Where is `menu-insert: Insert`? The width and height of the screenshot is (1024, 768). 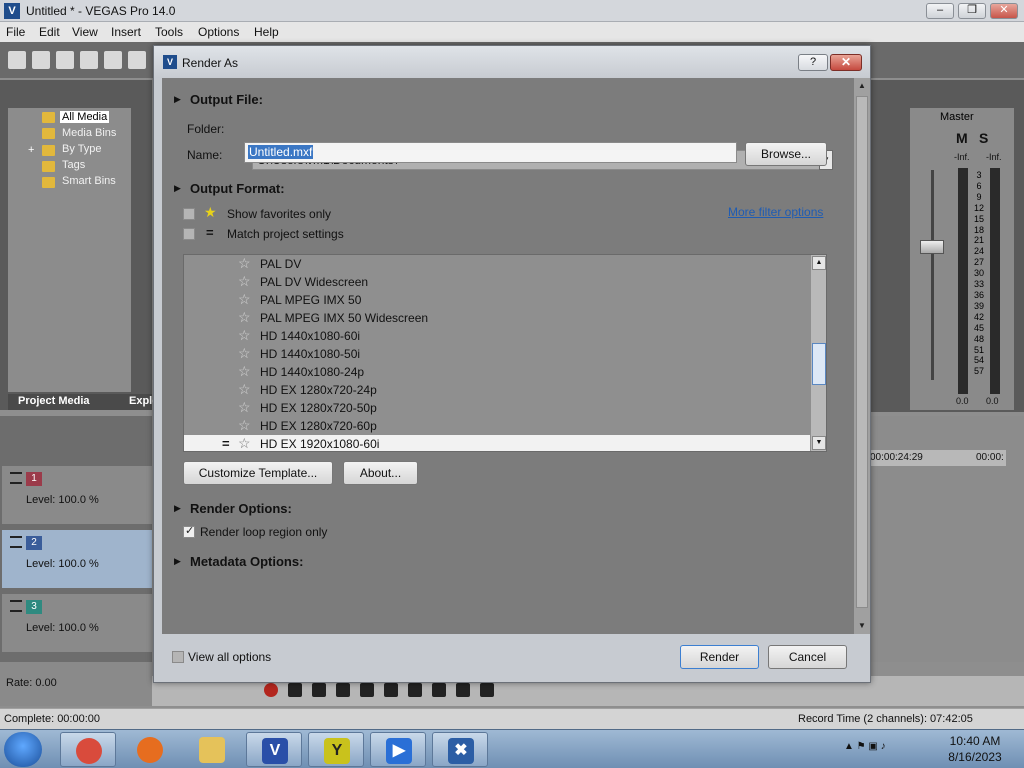 menu-insert: Insert is located at coordinates (126, 32).